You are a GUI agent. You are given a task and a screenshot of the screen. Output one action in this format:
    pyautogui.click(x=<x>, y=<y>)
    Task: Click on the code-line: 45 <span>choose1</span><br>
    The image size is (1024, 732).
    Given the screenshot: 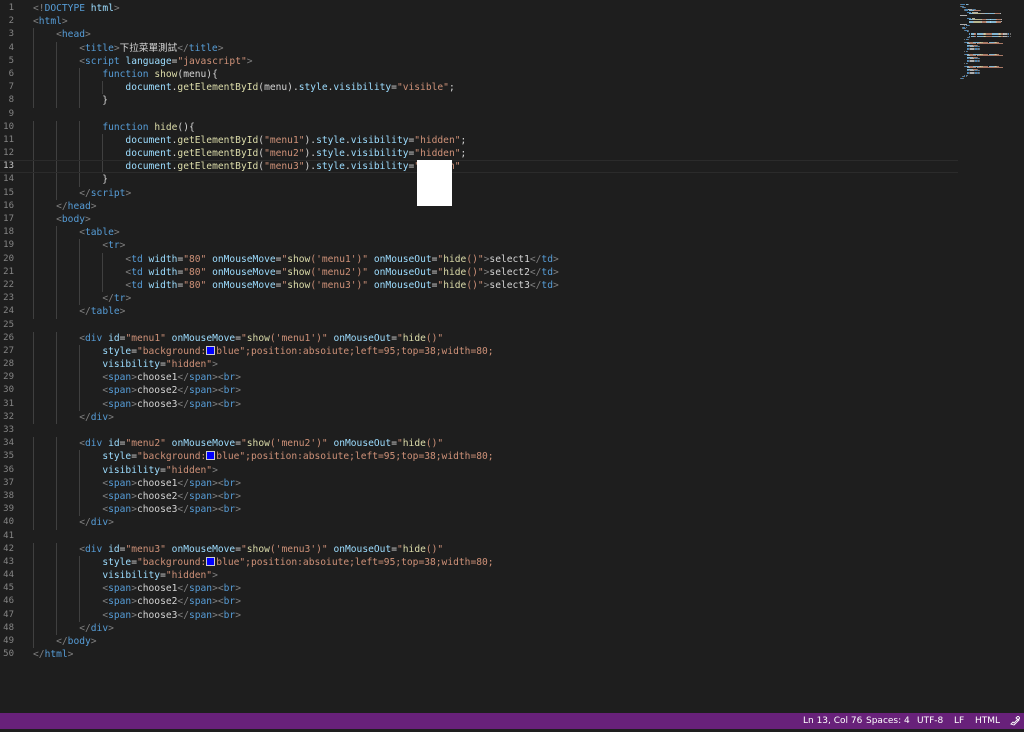 What is the action you would take?
    pyautogui.click(x=479, y=589)
    